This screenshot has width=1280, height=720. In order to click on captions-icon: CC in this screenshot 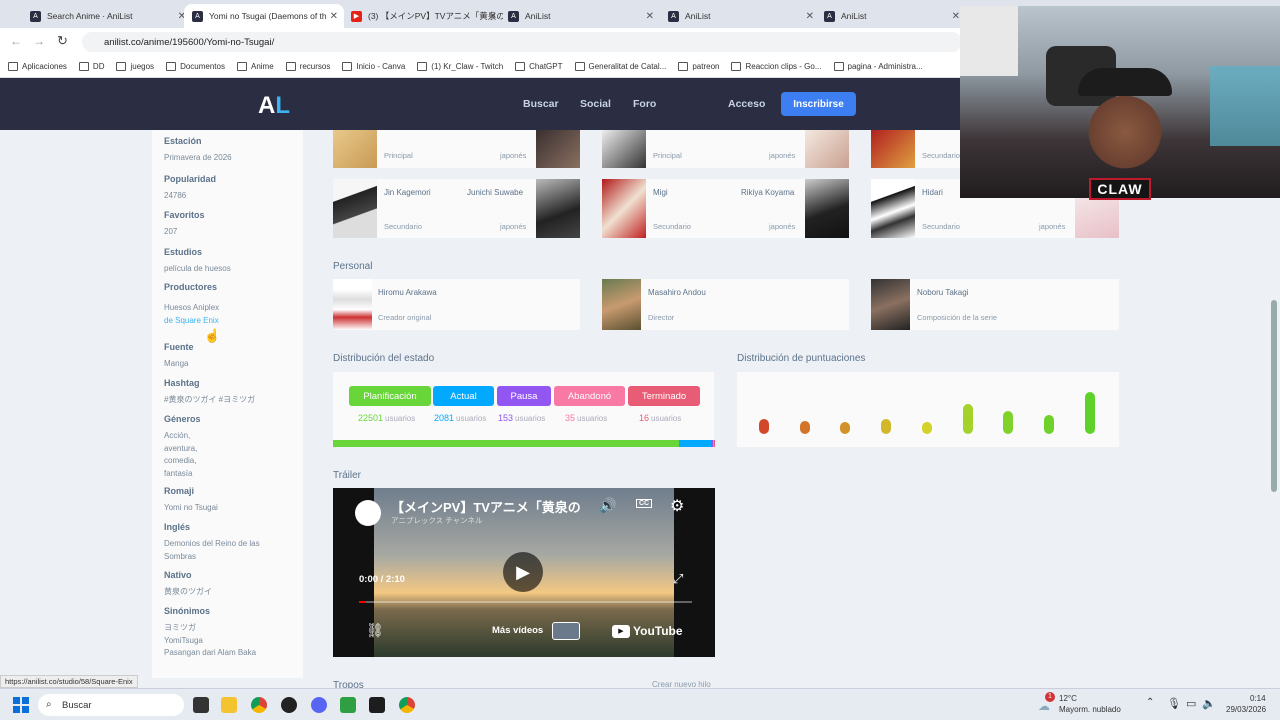, I will do `click(644, 503)`.